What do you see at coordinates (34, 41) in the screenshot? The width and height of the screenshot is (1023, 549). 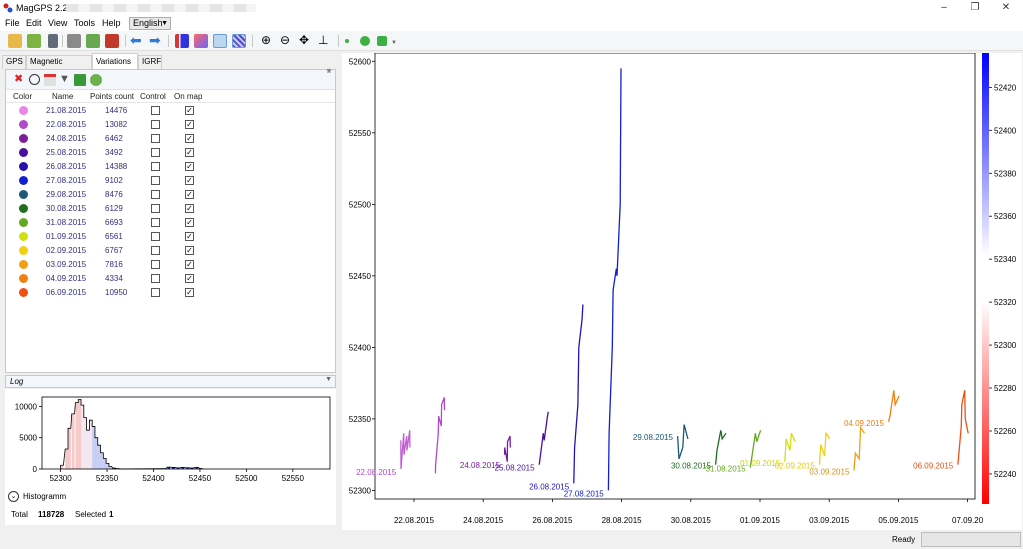 I see `add-file-icon` at bounding box center [34, 41].